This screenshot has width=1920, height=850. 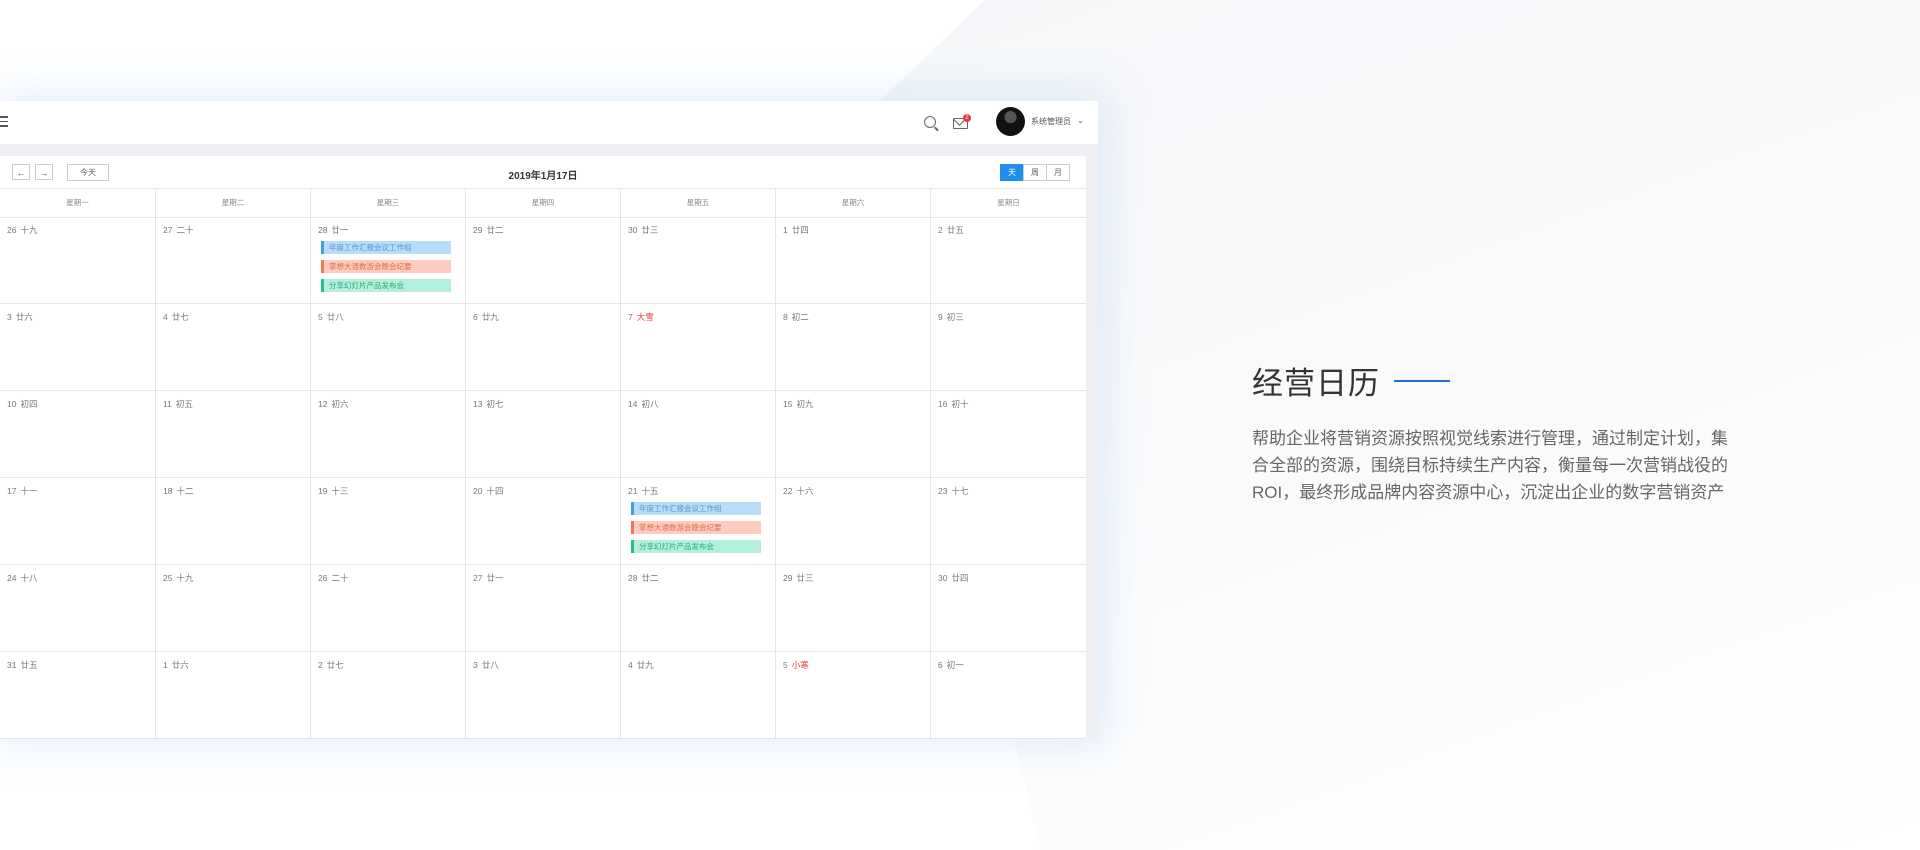 What do you see at coordinates (178, 578) in the screenshot?
I see `day-label: 25 十九` at bounding box center [178, 578].